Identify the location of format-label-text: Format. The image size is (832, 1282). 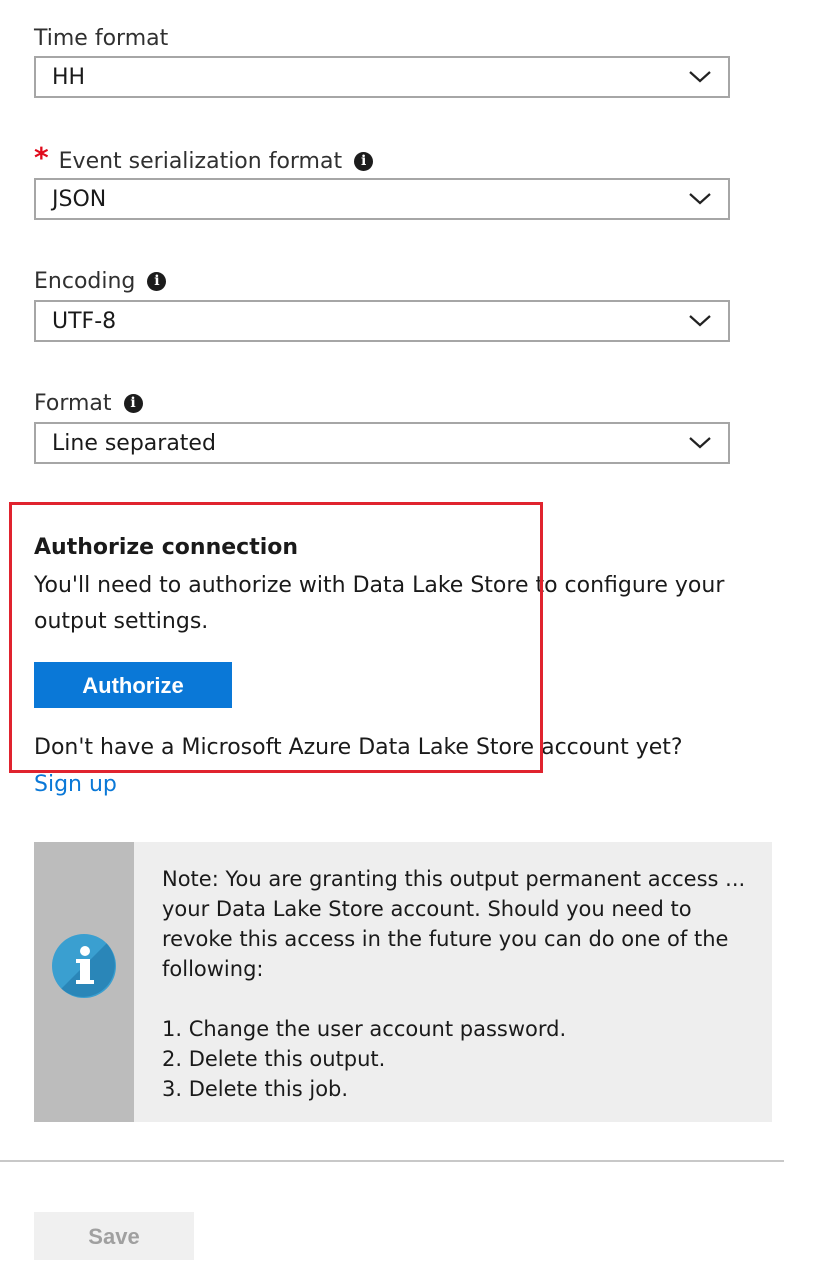
(73, 403).